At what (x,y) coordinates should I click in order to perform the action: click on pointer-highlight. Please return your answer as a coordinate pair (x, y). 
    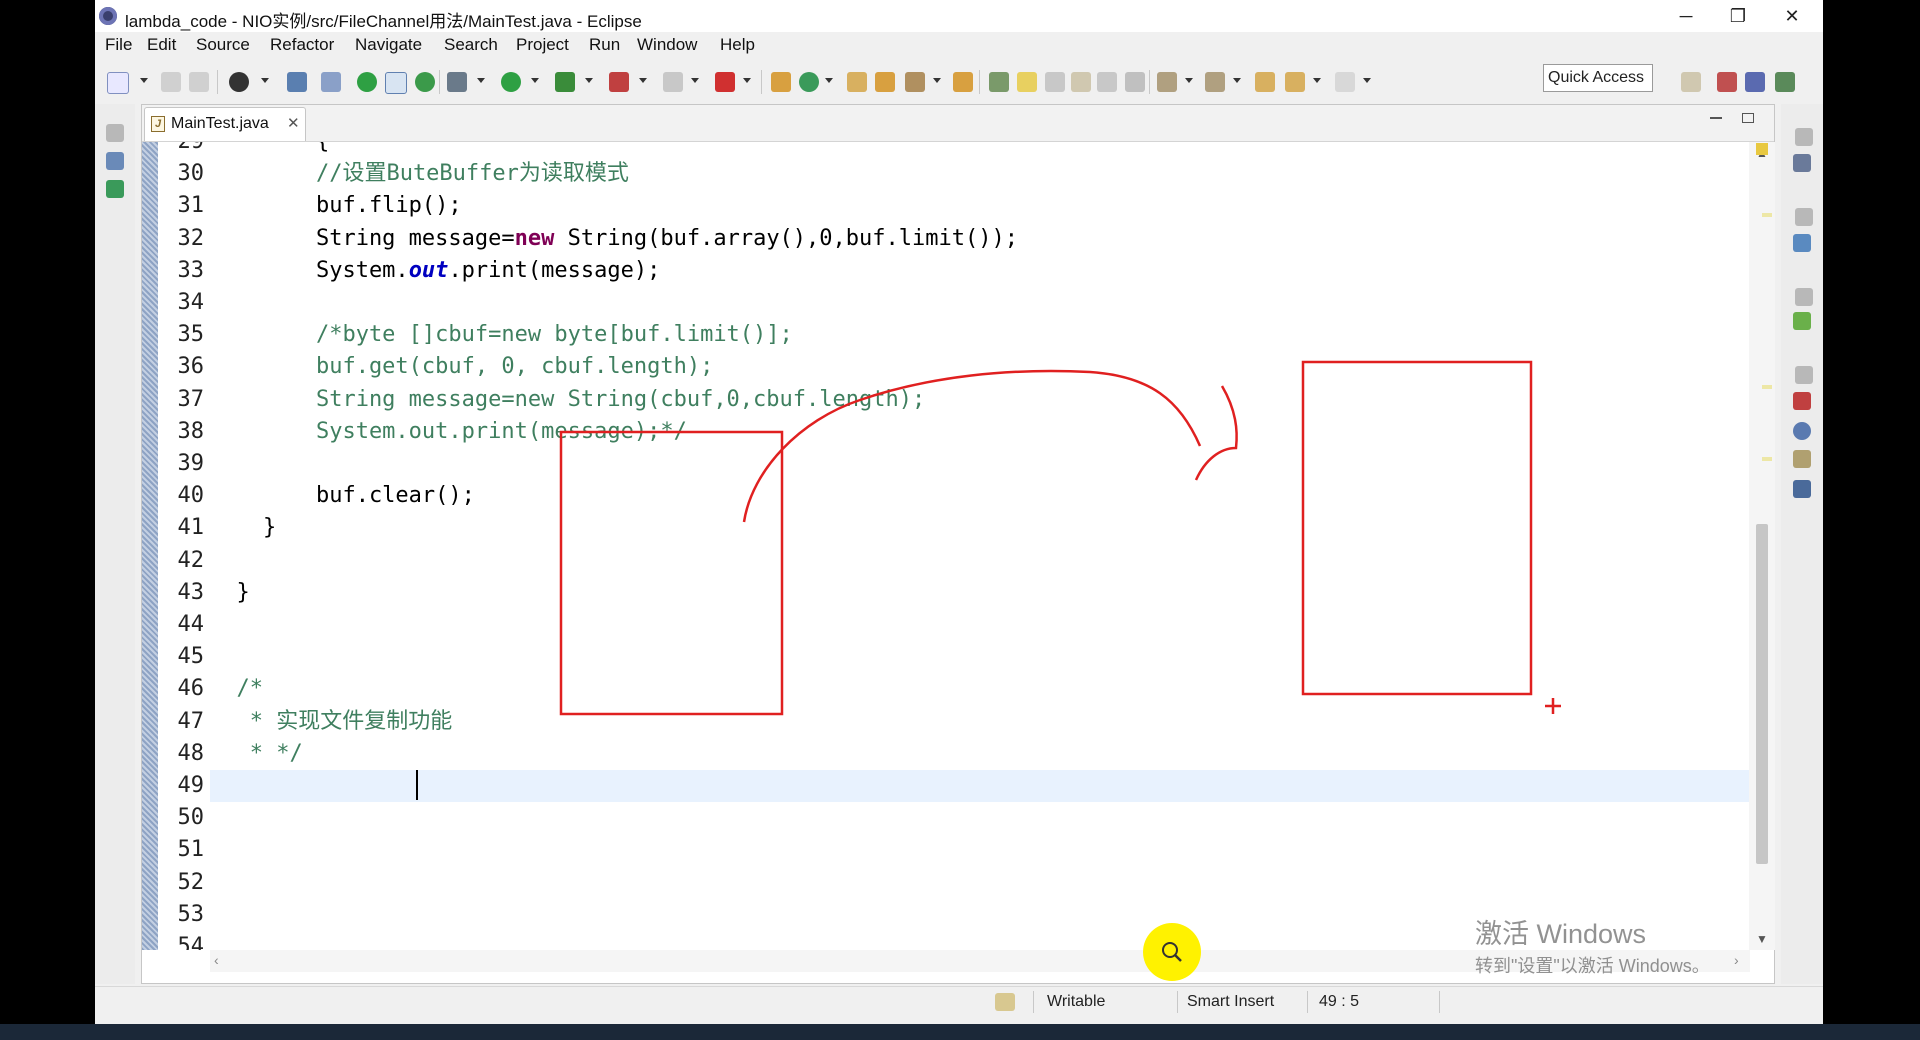
    Looking at the image, I should click on (1172, 952).